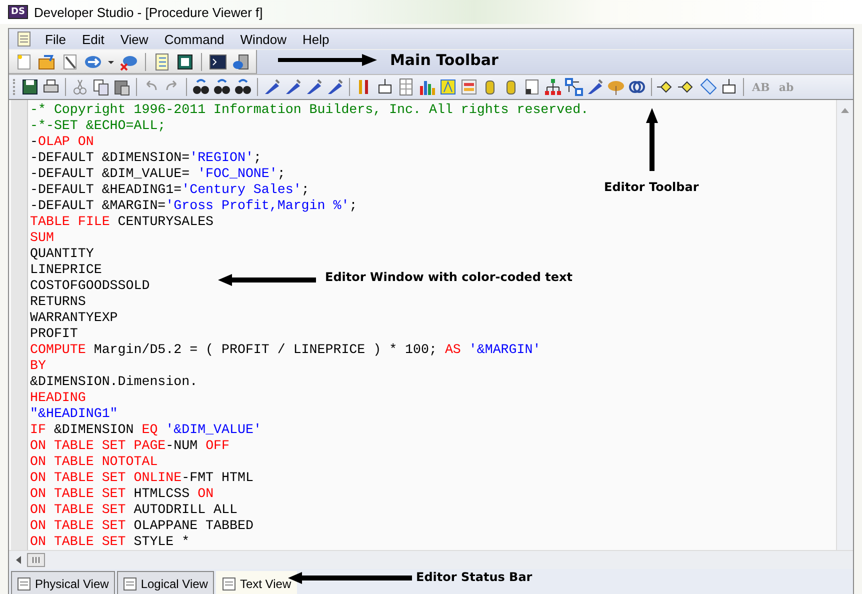 The image size is (862, 594). I want to click on save-icon, so click(30, 87).